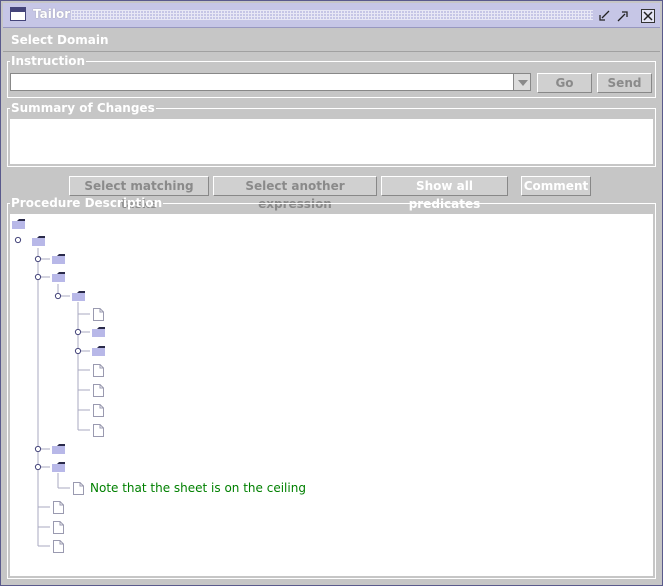 This screenshot has height=586, width=663. Describe the element at coordinates (564, 83) in the screenshot. I see `go-button: Go` at that location.